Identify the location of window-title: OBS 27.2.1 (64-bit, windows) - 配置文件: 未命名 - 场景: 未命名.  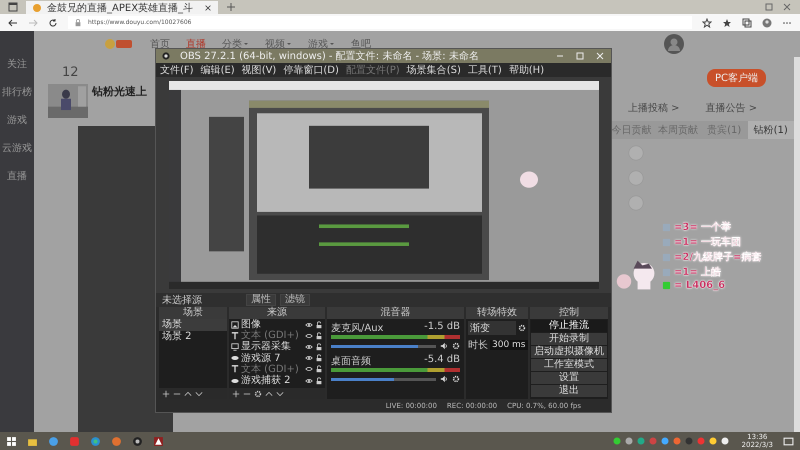
(329, 56).